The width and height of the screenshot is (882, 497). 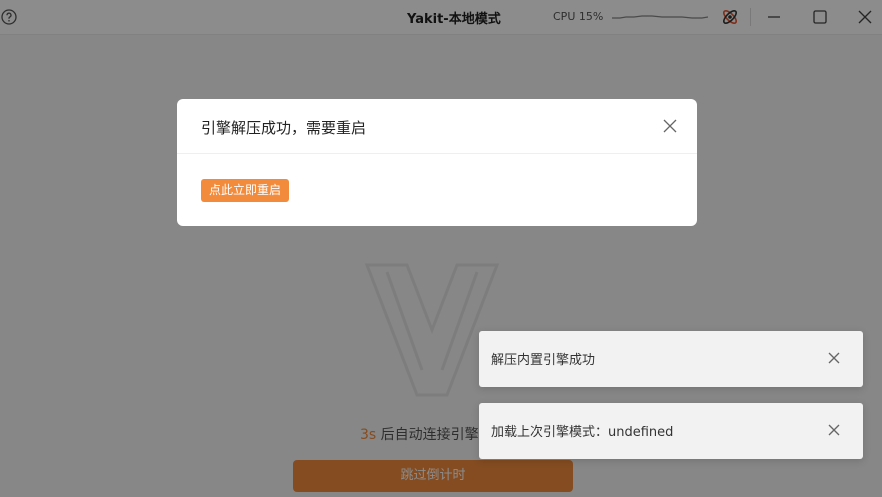 I want to click on notification: 加载上次引擎模式：undefined, so click(x=671, y=431).